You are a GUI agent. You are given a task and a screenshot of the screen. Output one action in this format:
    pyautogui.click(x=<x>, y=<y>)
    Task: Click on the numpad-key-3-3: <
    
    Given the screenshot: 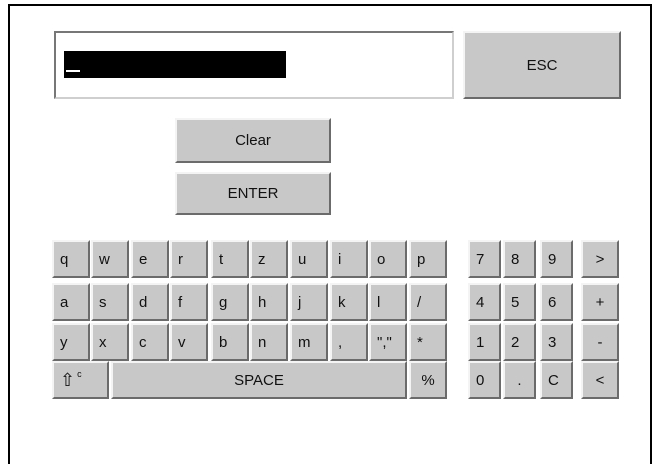 What is the action you would take?
    pyautogui.click(x=600, y=380)
    